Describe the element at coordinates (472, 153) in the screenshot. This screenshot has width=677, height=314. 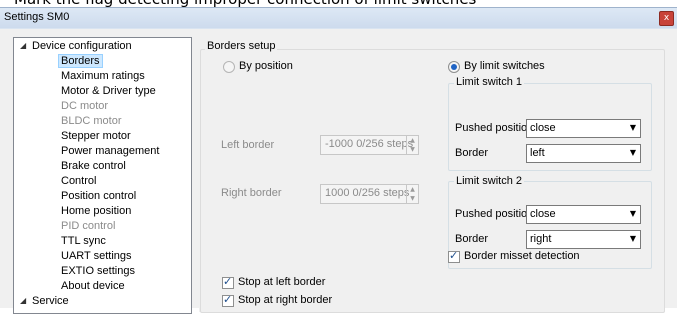
I see `ls1-border-label: Border` at that location.